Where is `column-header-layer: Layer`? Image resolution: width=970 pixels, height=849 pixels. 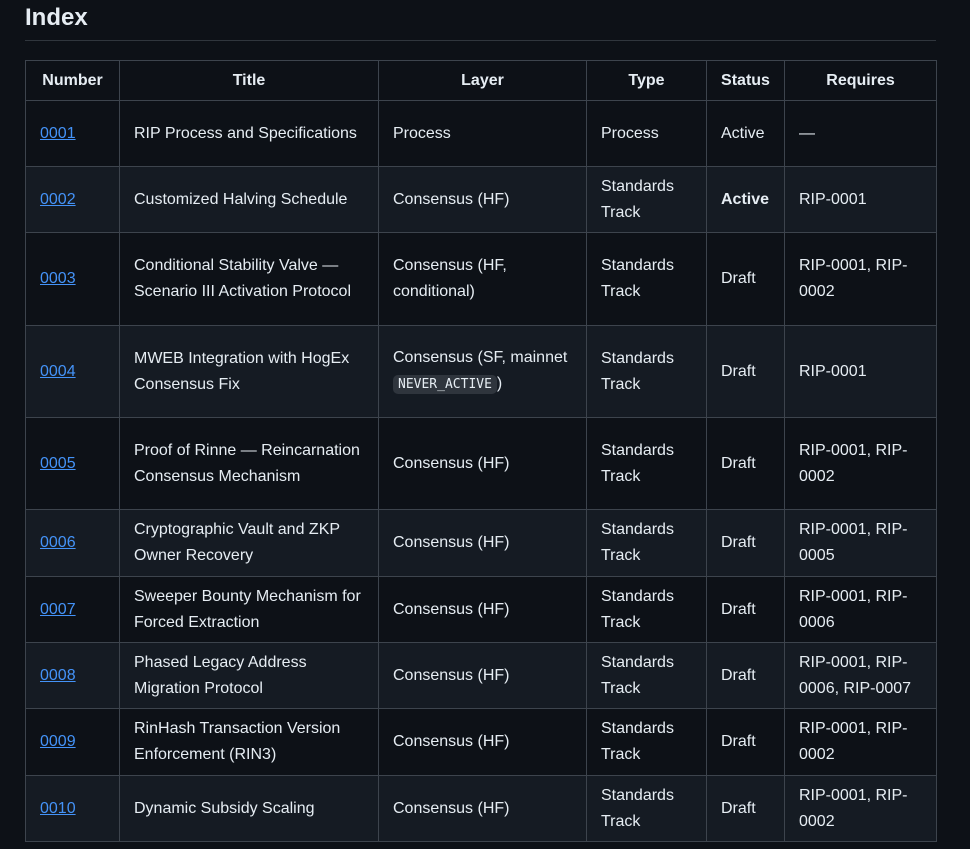 column-header-layer: Layer is located at coordinates (482, 80).